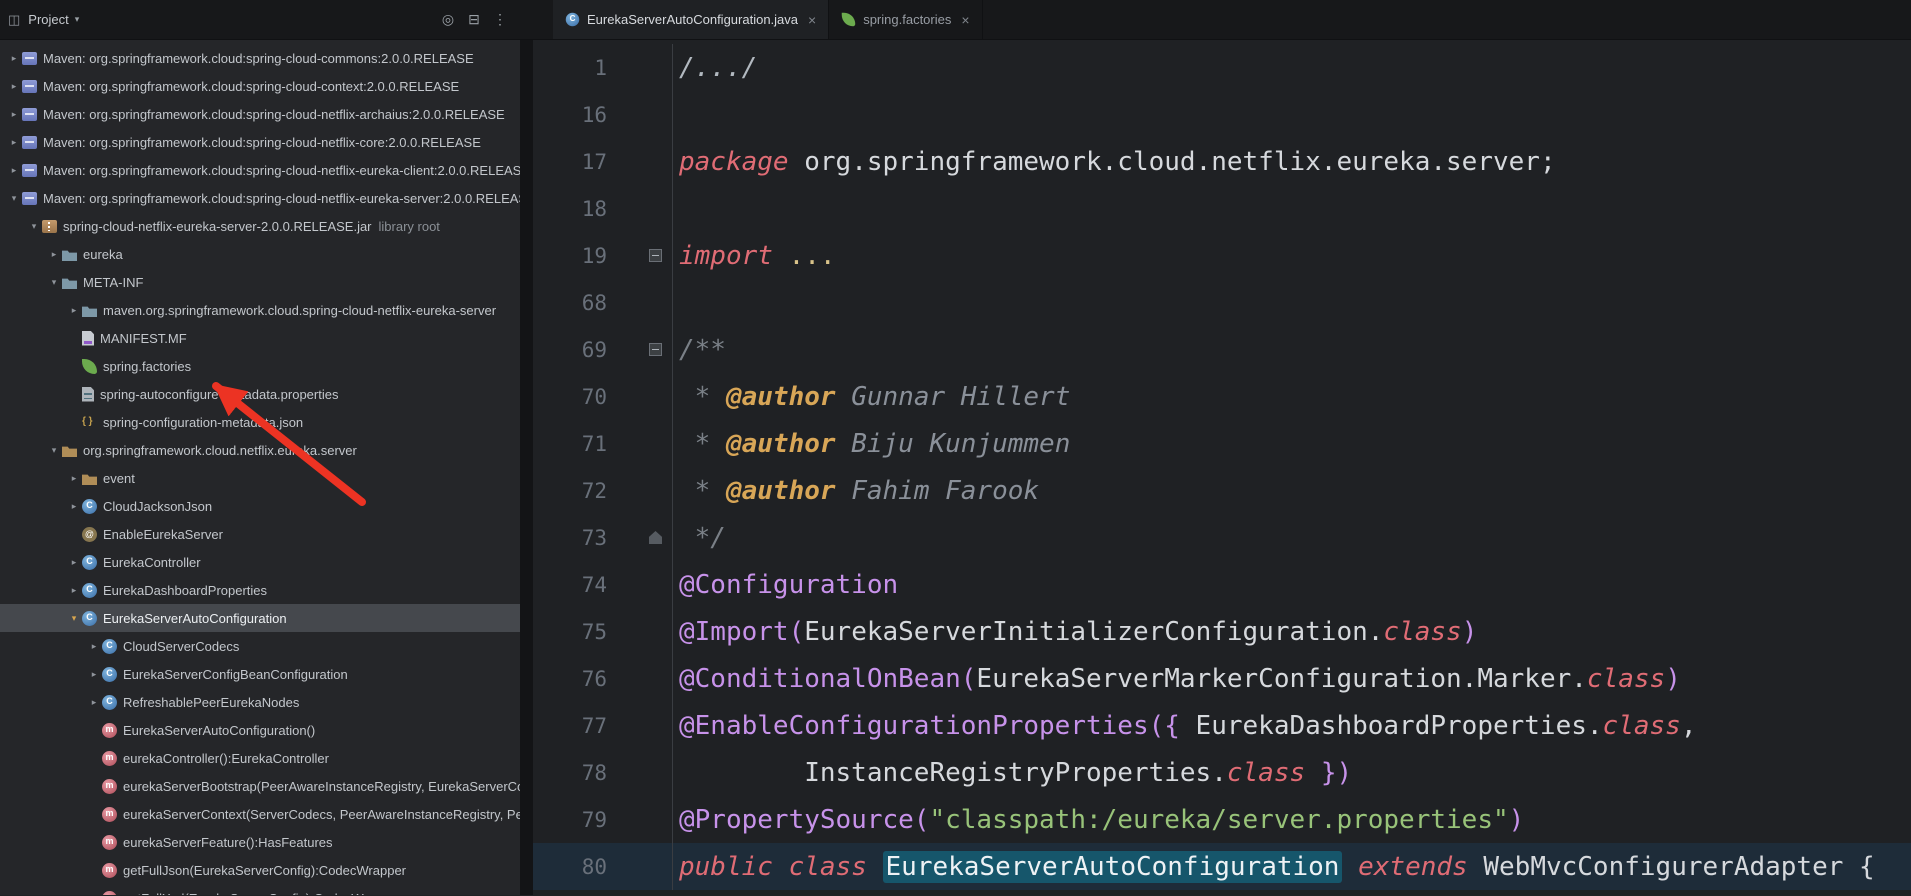  Describe the element at coordinates (89, 311) in the screenshot. I see `folder-icon` at that location.